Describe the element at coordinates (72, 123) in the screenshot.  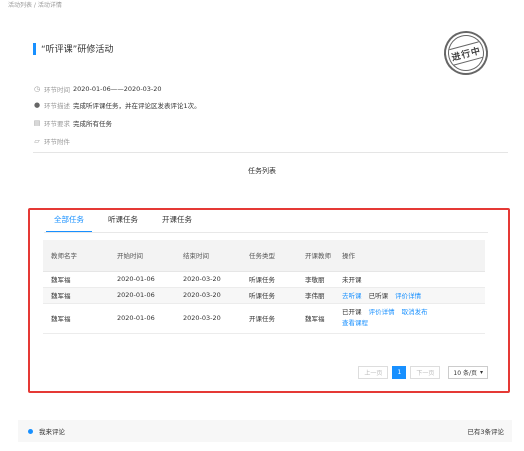
I see `info-requirement: ▤ 环节要求 完成所有任务` at that location.